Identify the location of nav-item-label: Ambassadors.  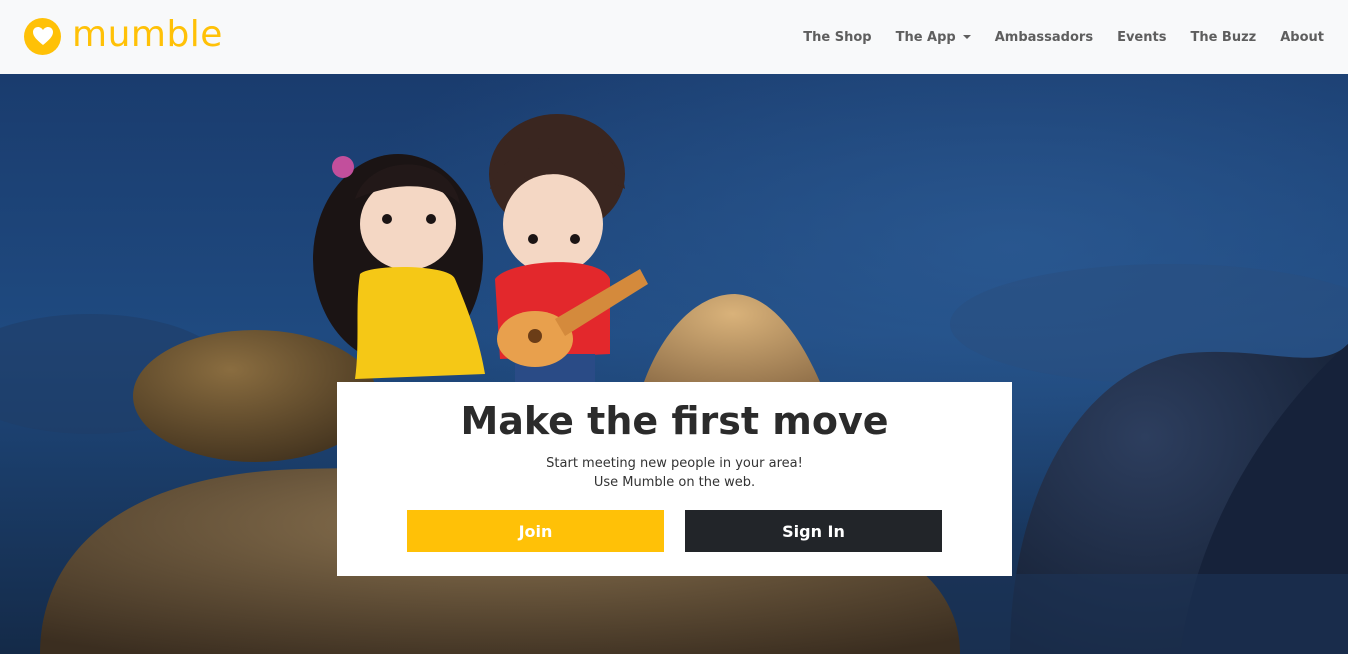
(1044, 37).